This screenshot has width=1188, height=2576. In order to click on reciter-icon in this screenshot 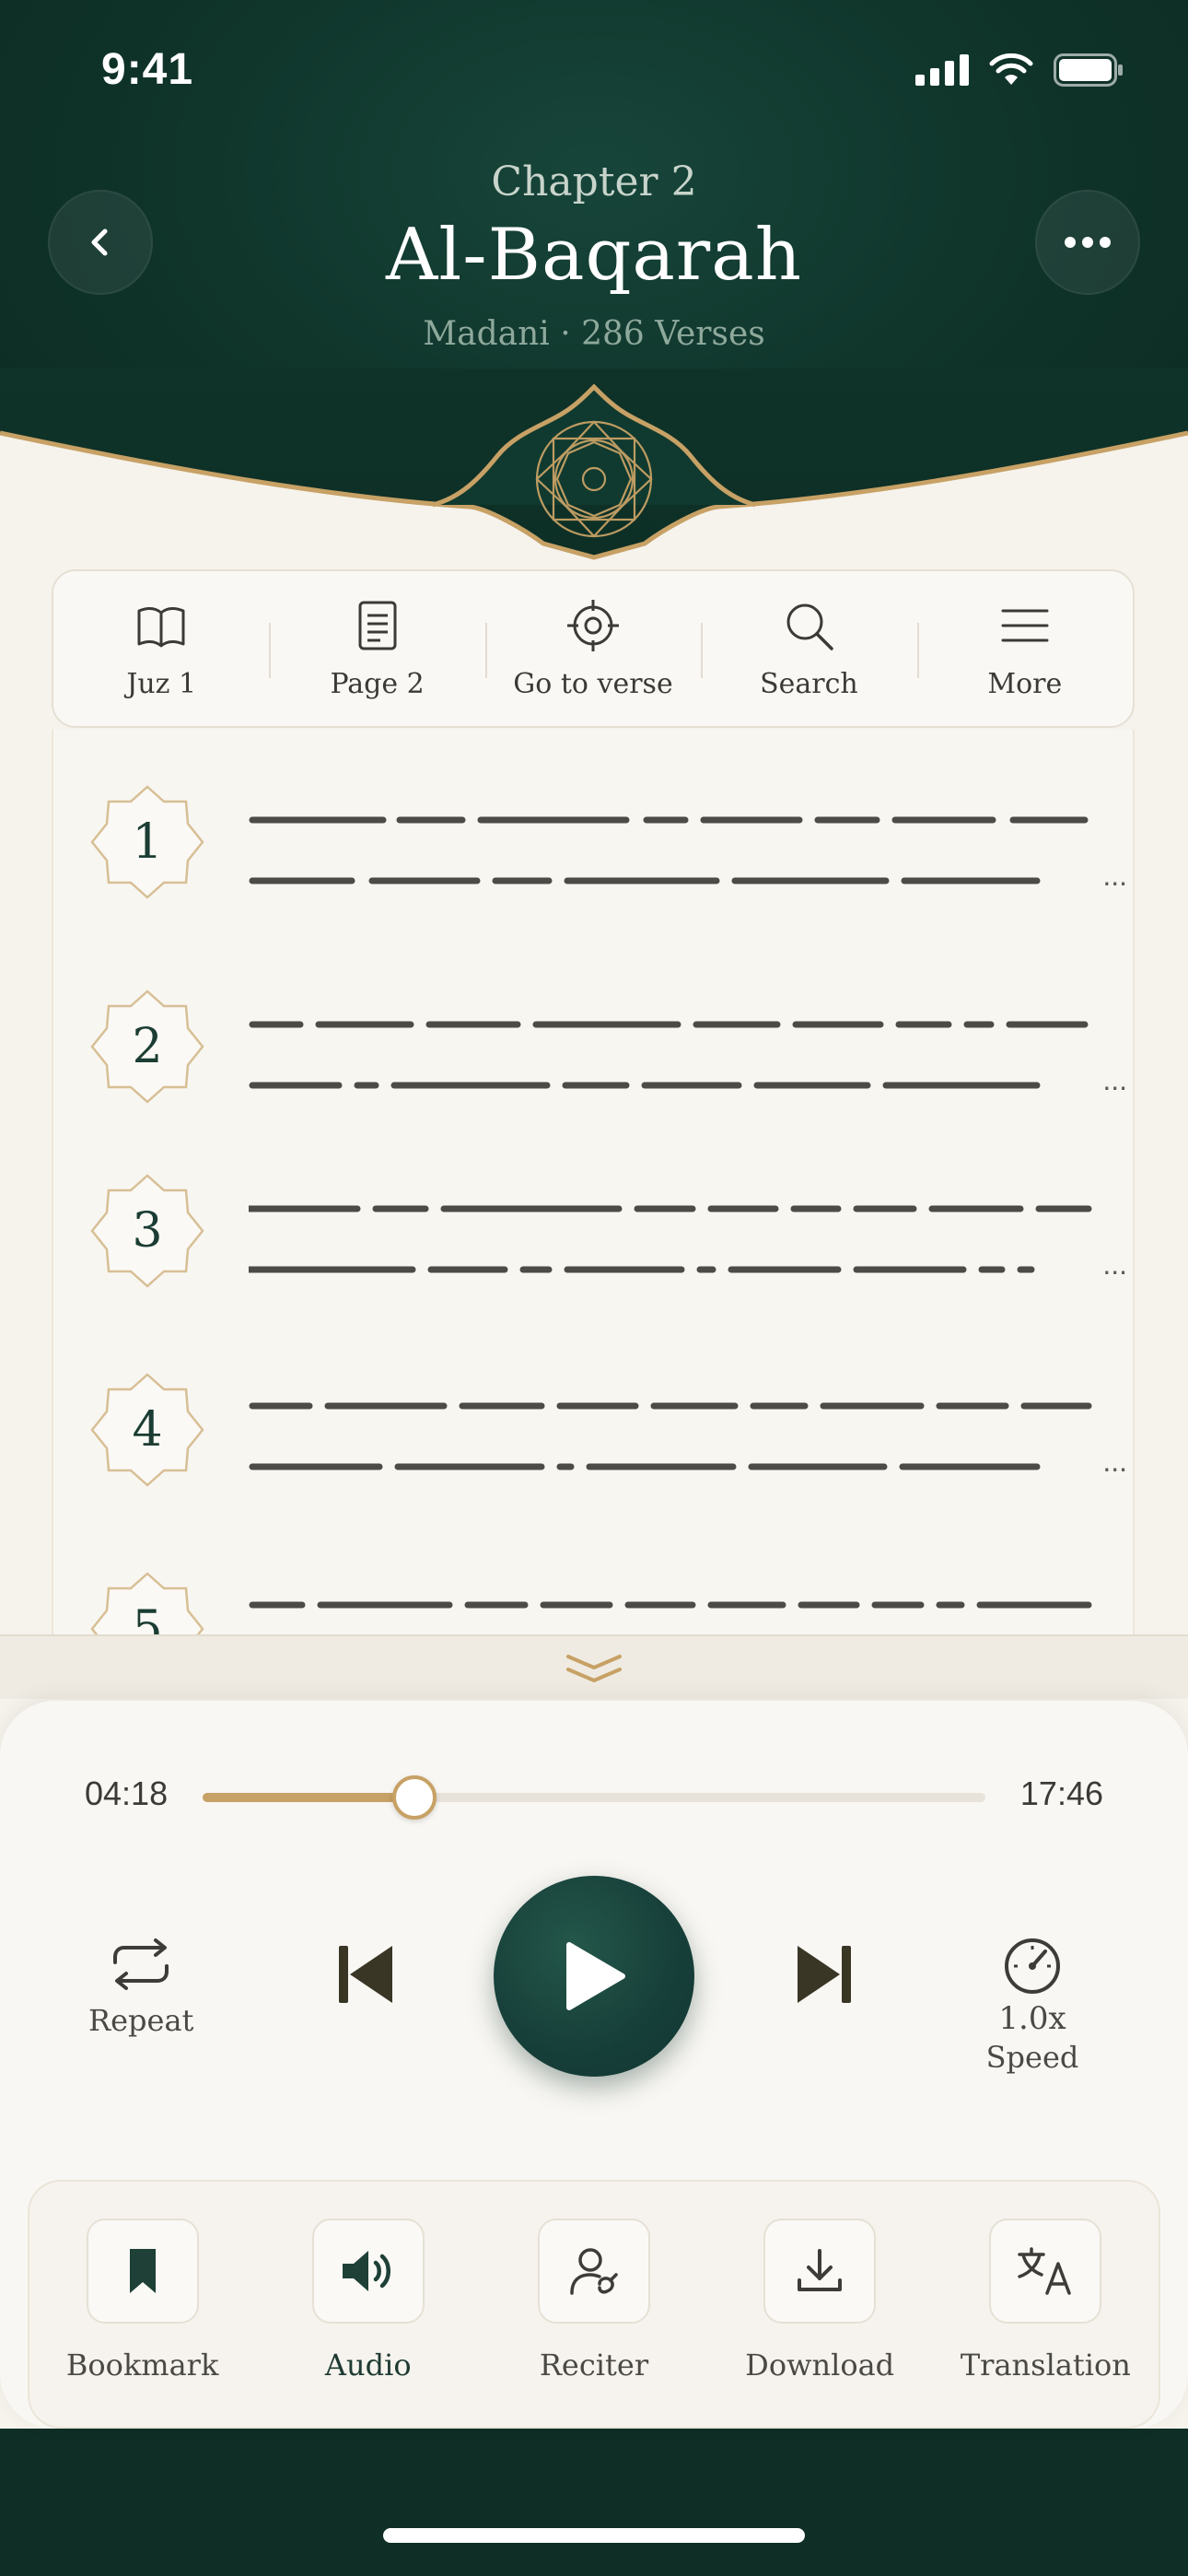, I will do `click(594, 2271)`.